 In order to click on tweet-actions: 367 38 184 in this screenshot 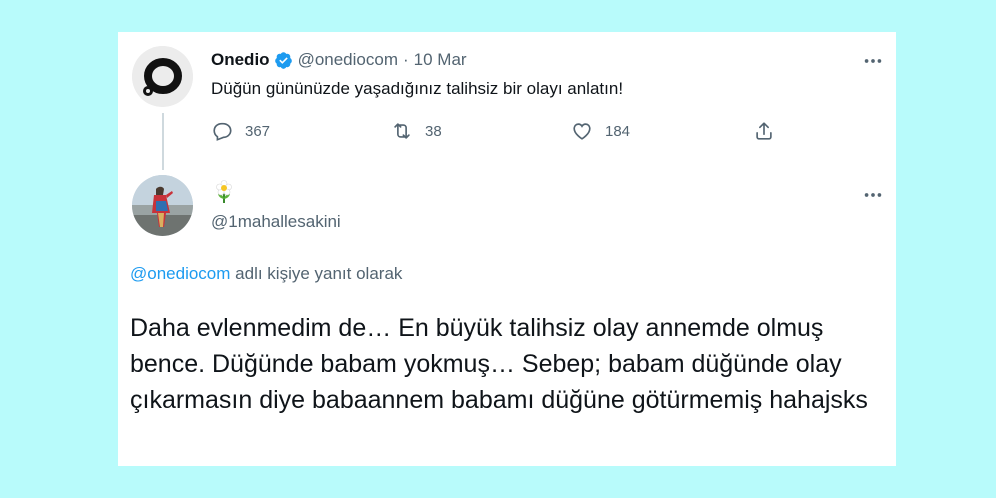, I will do `click(495, 132)`.